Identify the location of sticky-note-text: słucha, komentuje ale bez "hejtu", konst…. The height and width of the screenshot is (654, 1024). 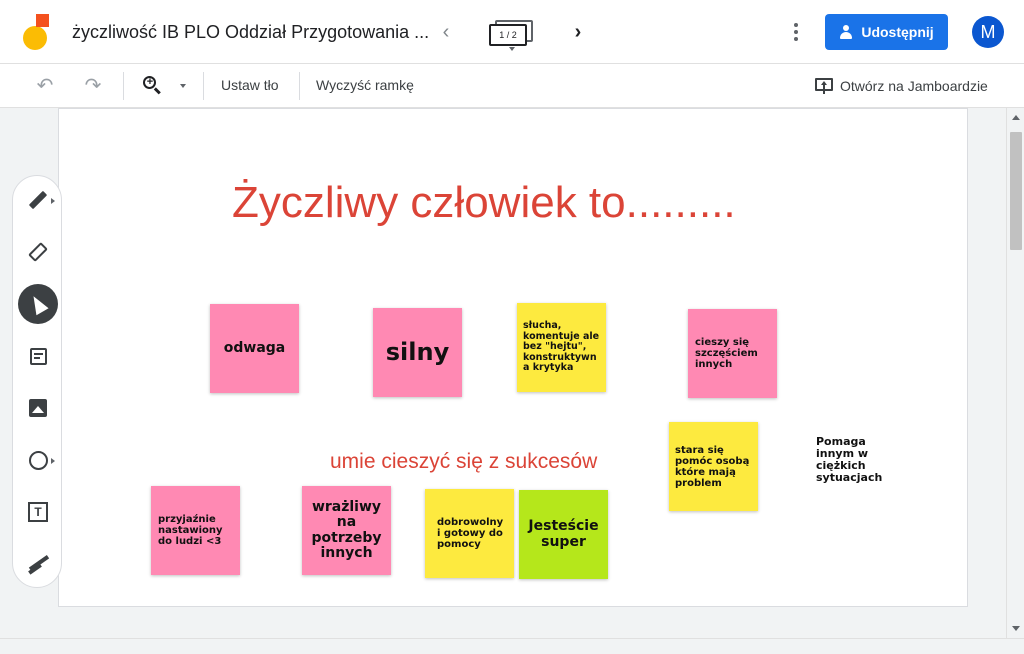
(561, 347).